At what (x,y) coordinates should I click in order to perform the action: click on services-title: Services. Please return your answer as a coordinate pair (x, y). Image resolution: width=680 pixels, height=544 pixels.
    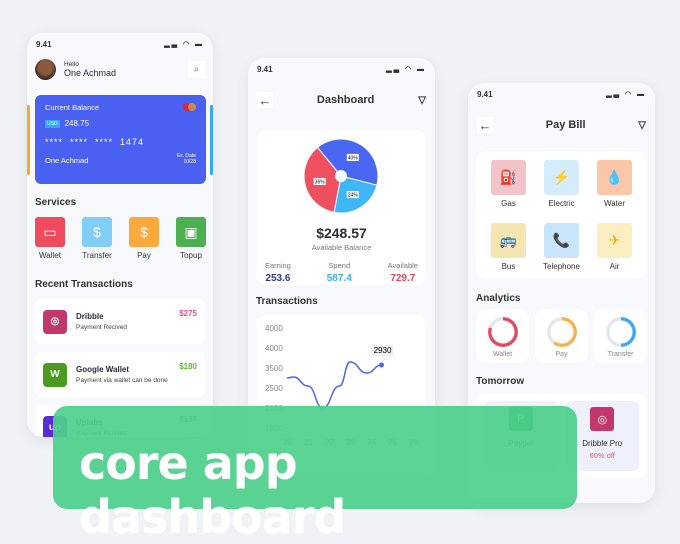
    Looking at the image, I should click on (56, 202).